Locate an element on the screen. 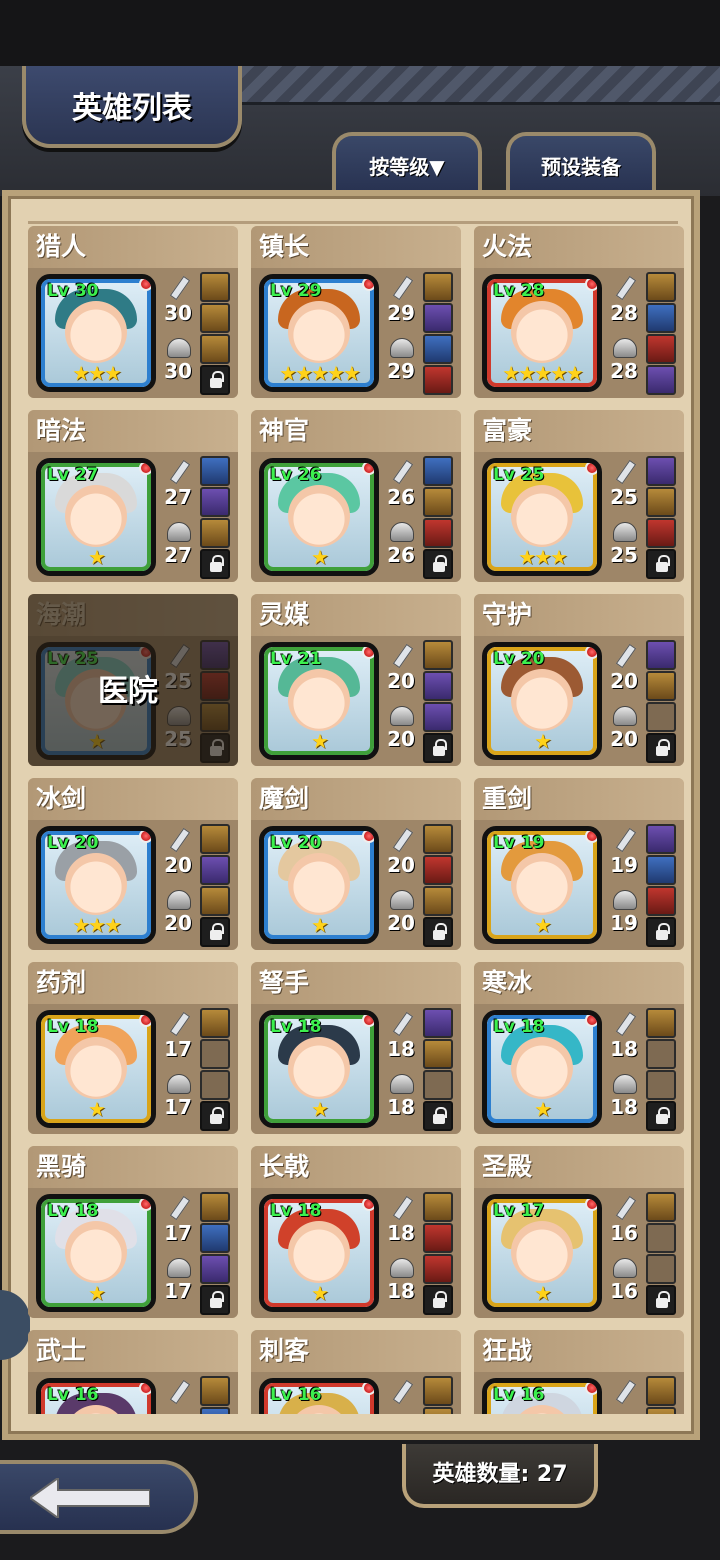 This screenshot has height=1560, width=720. hero-card: 寒冰 Lv 18 ★ 18 18 is located at coordinates (579, 1048).